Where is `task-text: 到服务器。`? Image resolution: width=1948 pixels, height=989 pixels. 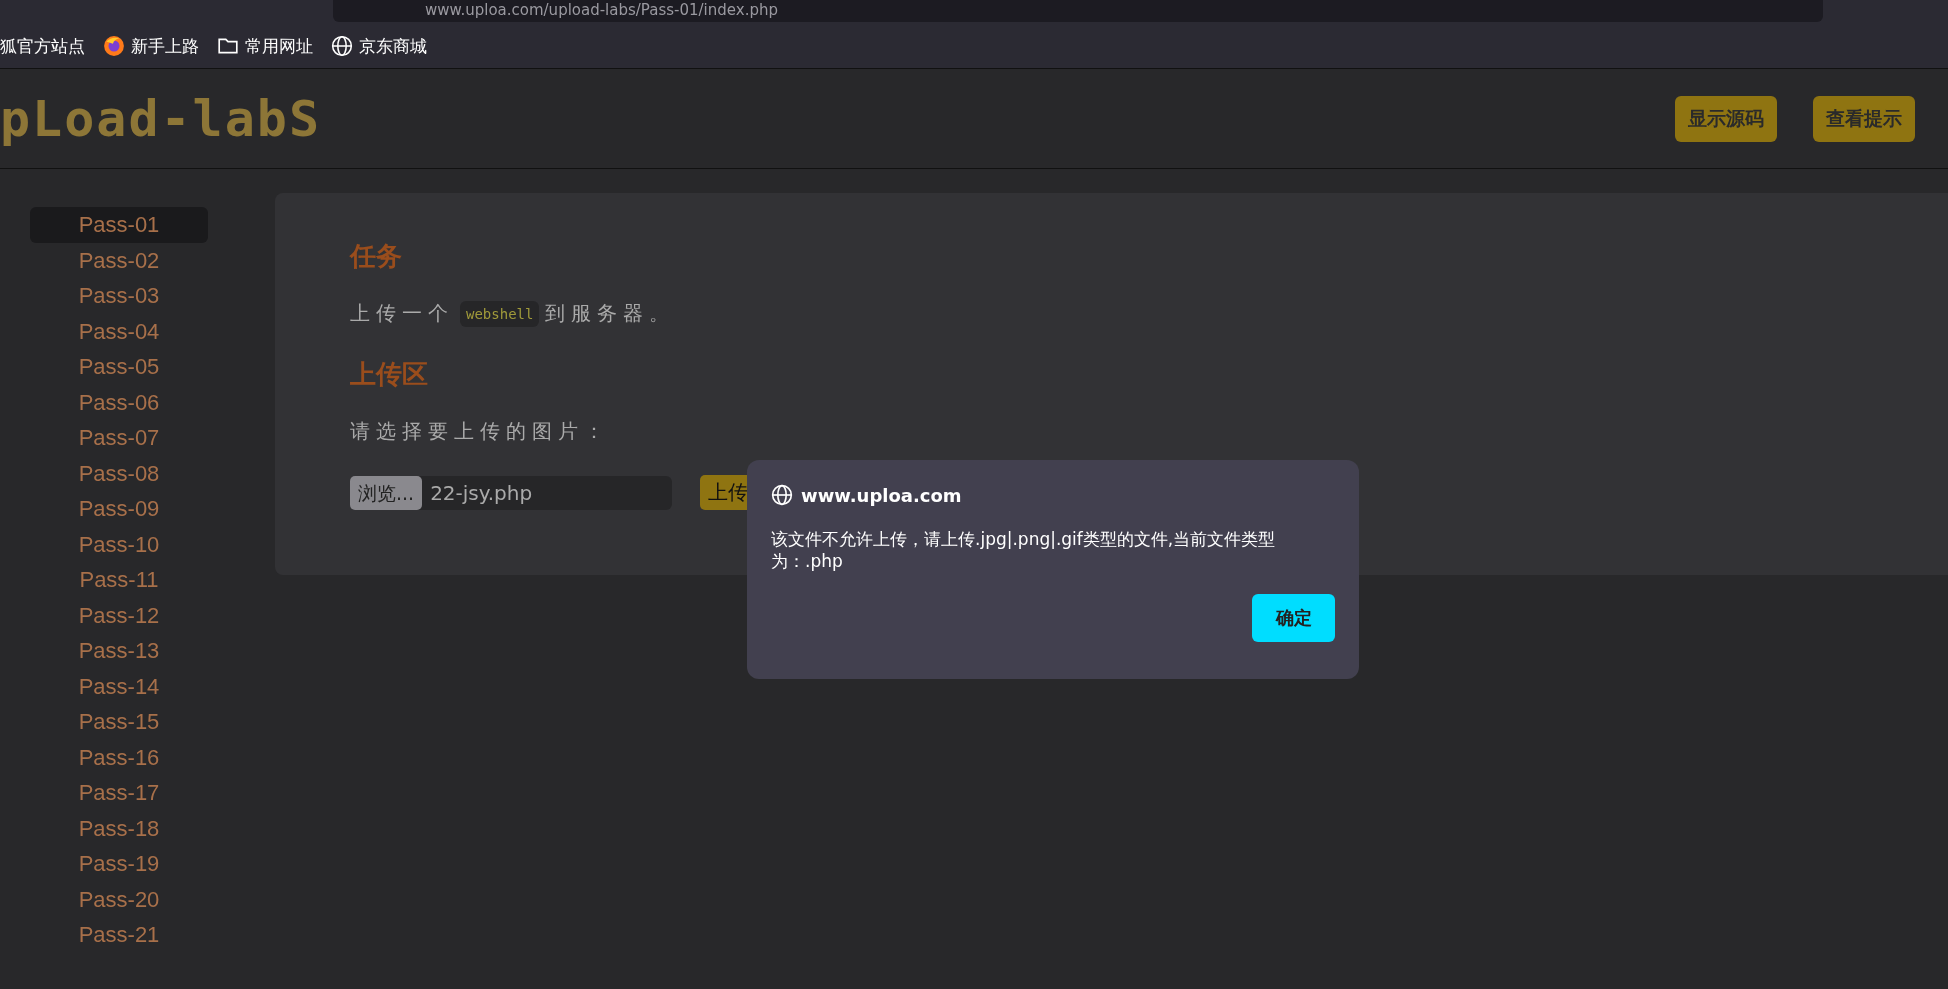
task-text: 到服务器。 is located at coordinates (610, 313).